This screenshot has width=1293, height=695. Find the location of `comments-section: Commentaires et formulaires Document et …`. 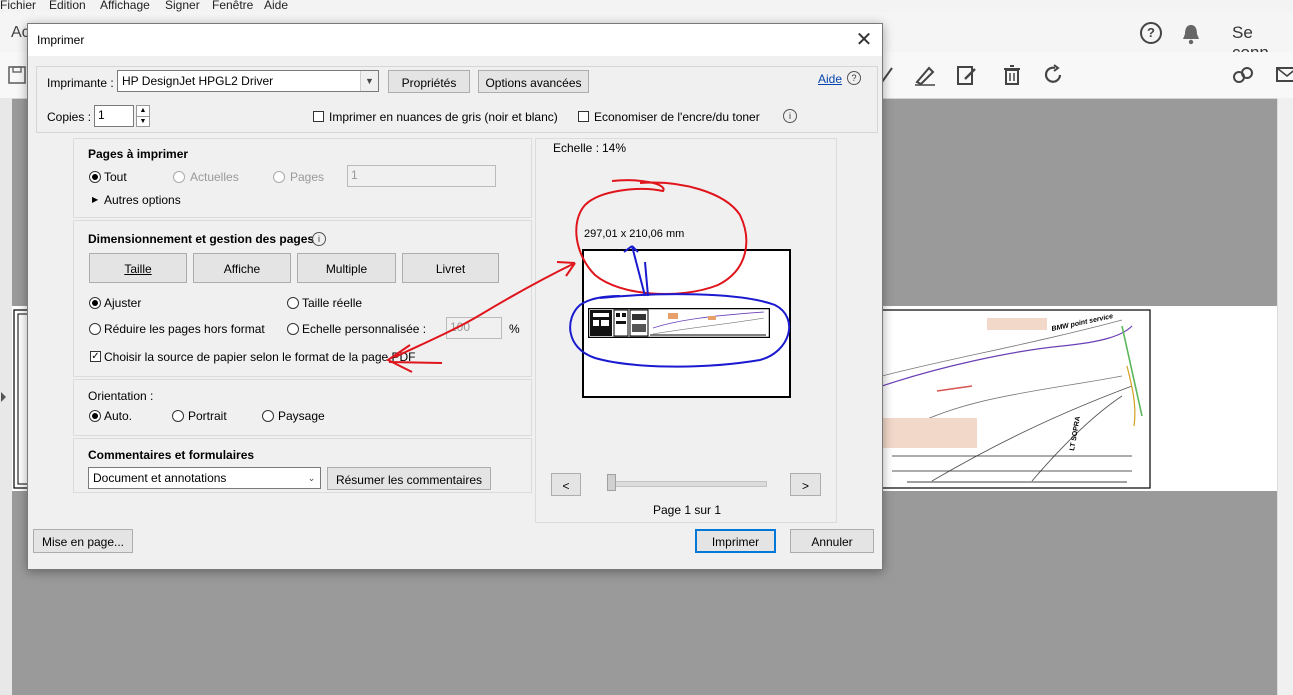

comments-section: Commentaires et formulaires Document et … is located at coordinates (302, 465).